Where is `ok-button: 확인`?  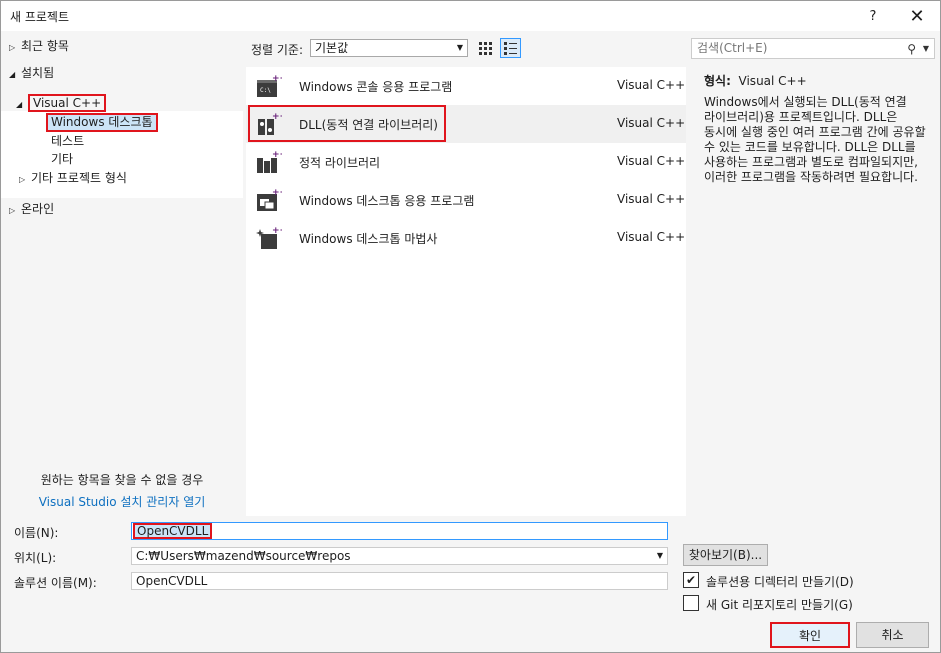
ok-button: 확인 is located at coordinates (810, 635).